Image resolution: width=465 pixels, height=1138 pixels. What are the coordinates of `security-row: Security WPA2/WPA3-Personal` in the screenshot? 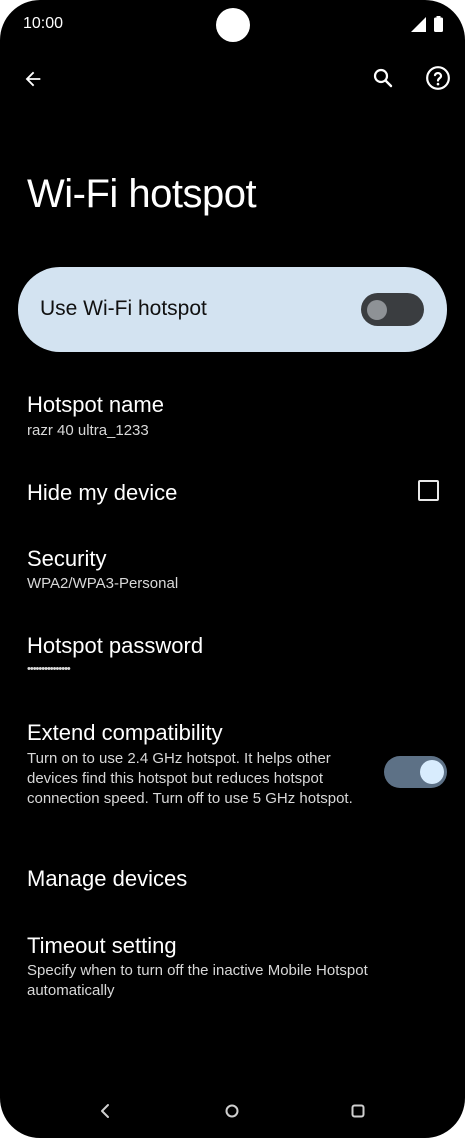 It's located at (232, 569).